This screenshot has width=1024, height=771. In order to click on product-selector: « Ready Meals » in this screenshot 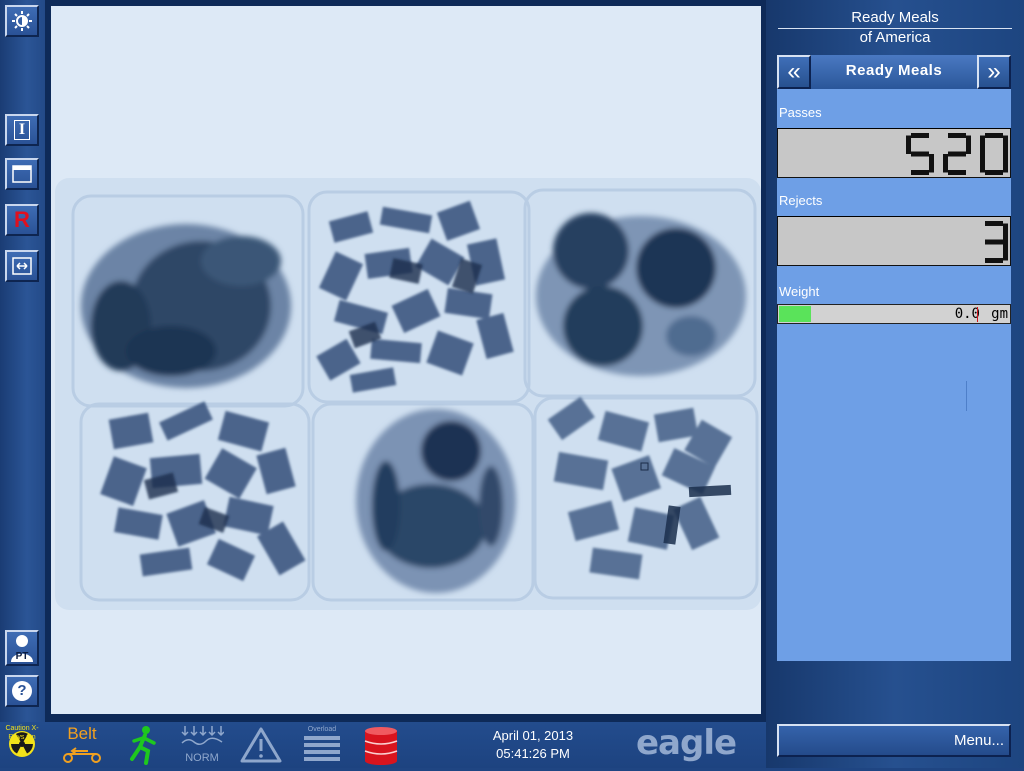, I will do `click(894, 72)`.